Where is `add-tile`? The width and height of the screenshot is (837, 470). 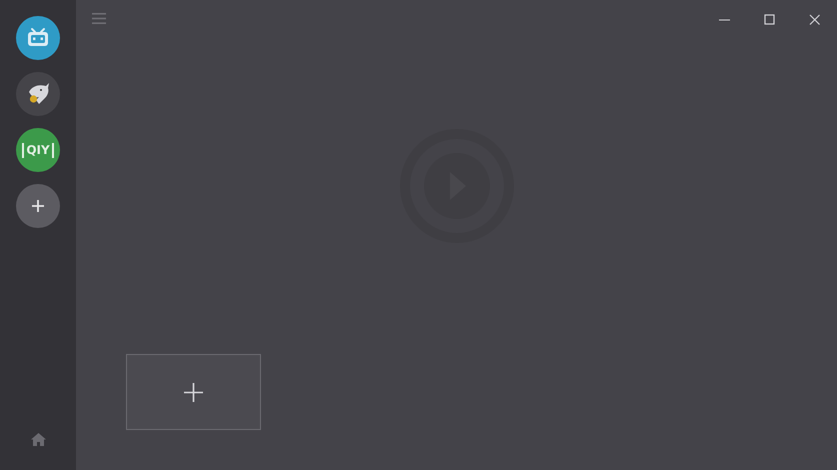
add-tile is located at coordinates (193, 392).